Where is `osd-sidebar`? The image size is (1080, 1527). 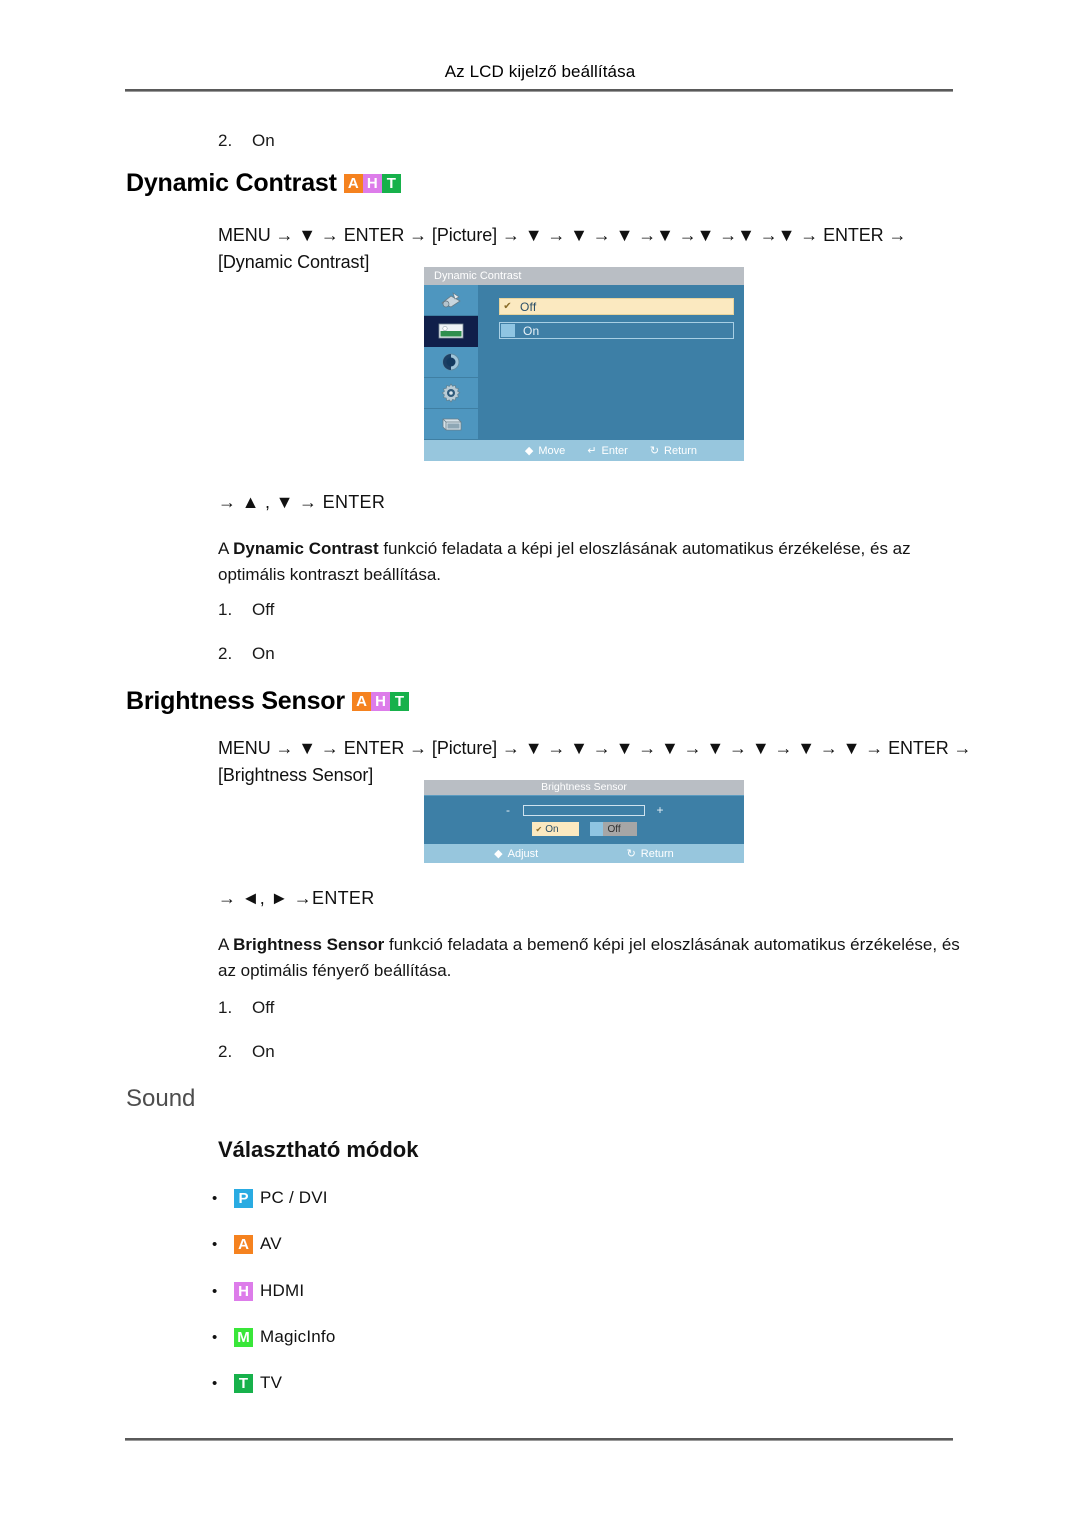 osd-sidebar is located at coordinates (451, 362).